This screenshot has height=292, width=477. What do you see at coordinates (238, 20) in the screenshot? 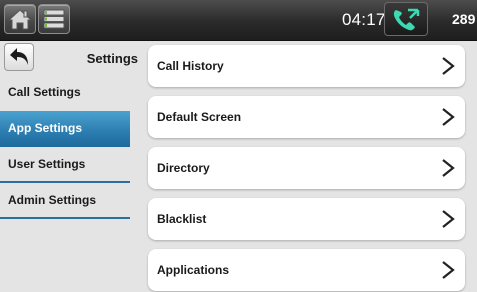
I see `top-status-bar: 04:17pm 289` at bounding box center [238, 20].